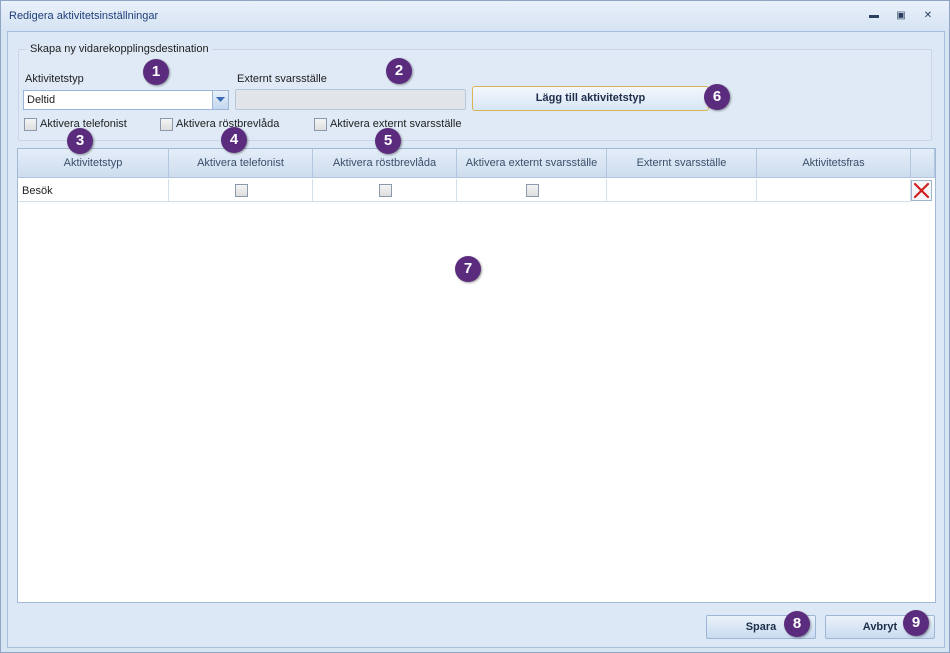 The image size is (950, 653). What do you see at coordinates (916, 623) in the screenshot?
I see `callout-badge: 9` at bounding box center [916, 623].